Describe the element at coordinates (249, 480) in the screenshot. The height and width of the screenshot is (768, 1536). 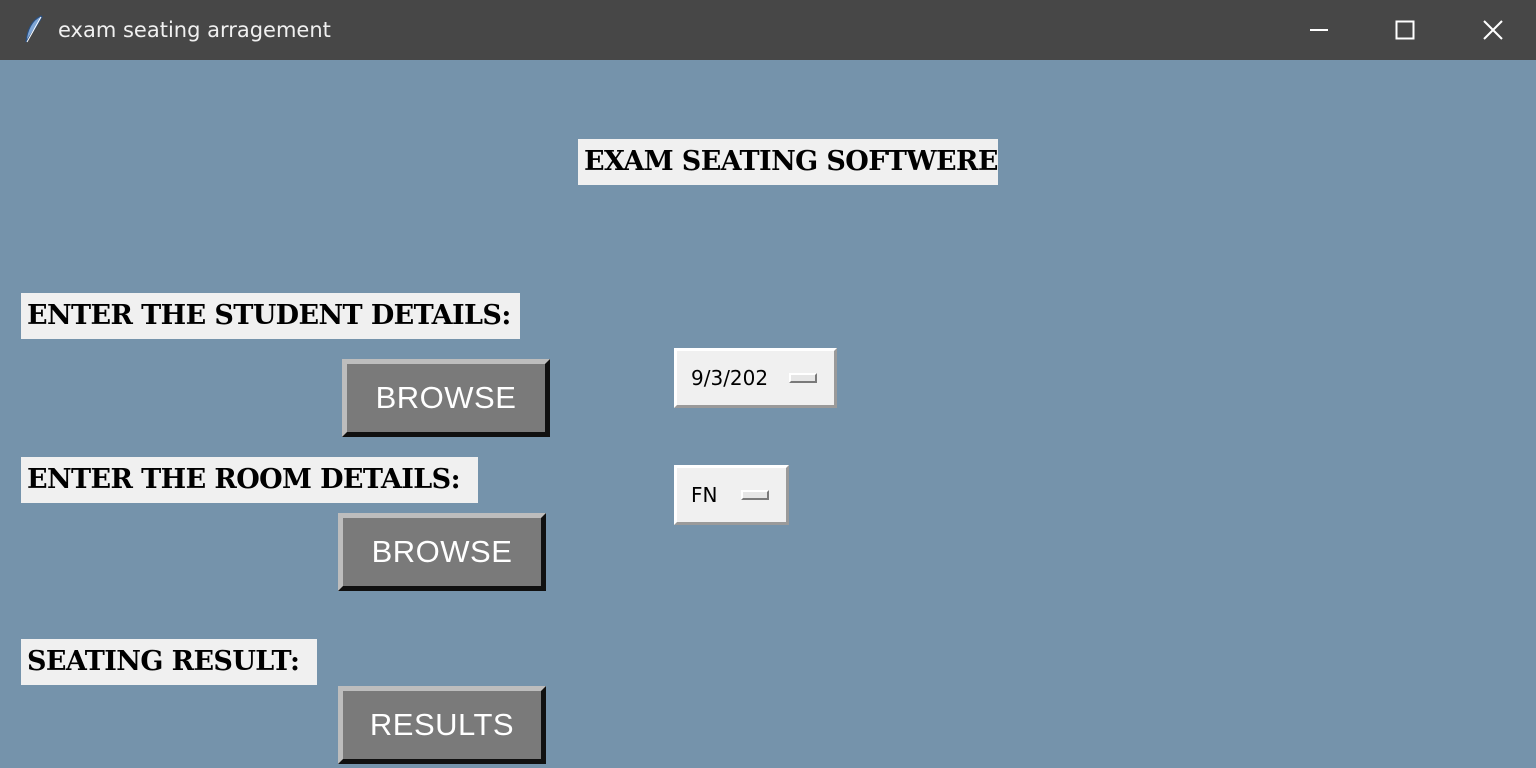
I see `room-details-label: ENTER THE ROOM DETAILS:` at that location.